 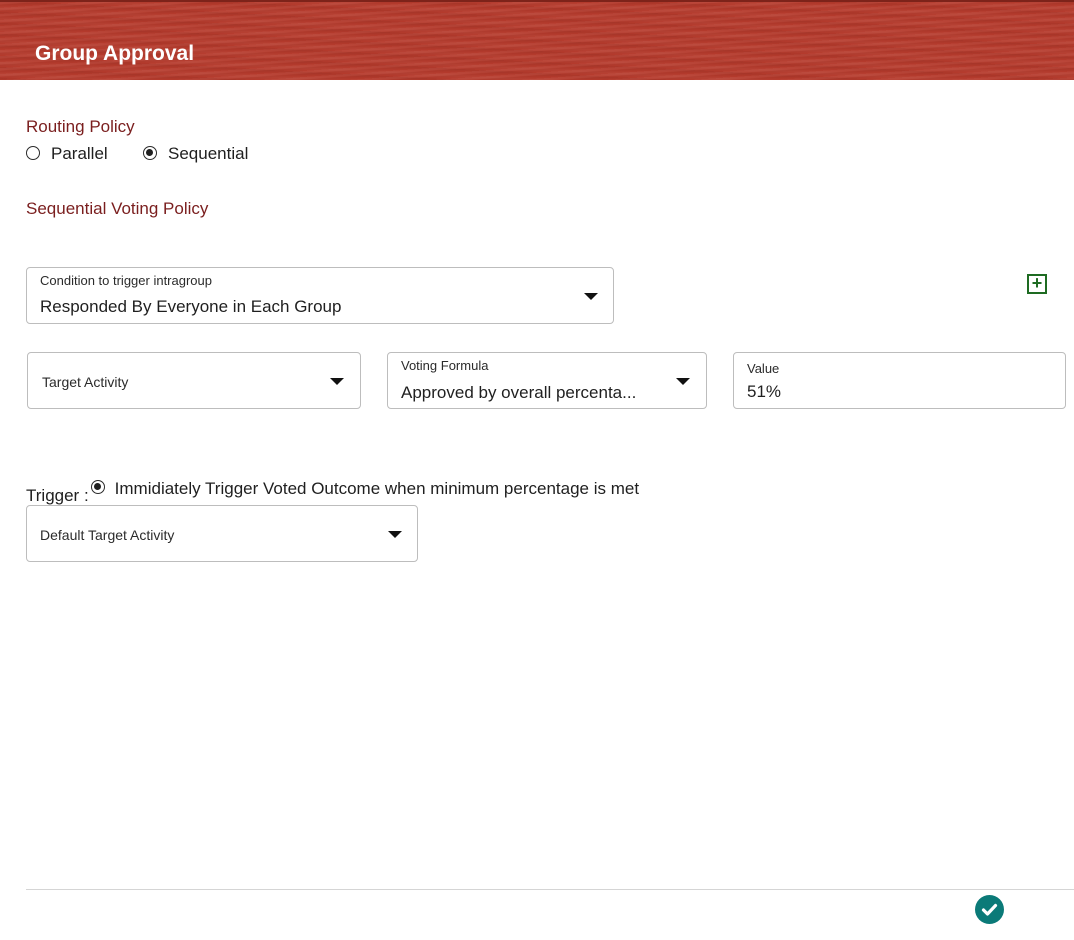 I want to click on page-header: Group Approval, so click(x=537, y=40).